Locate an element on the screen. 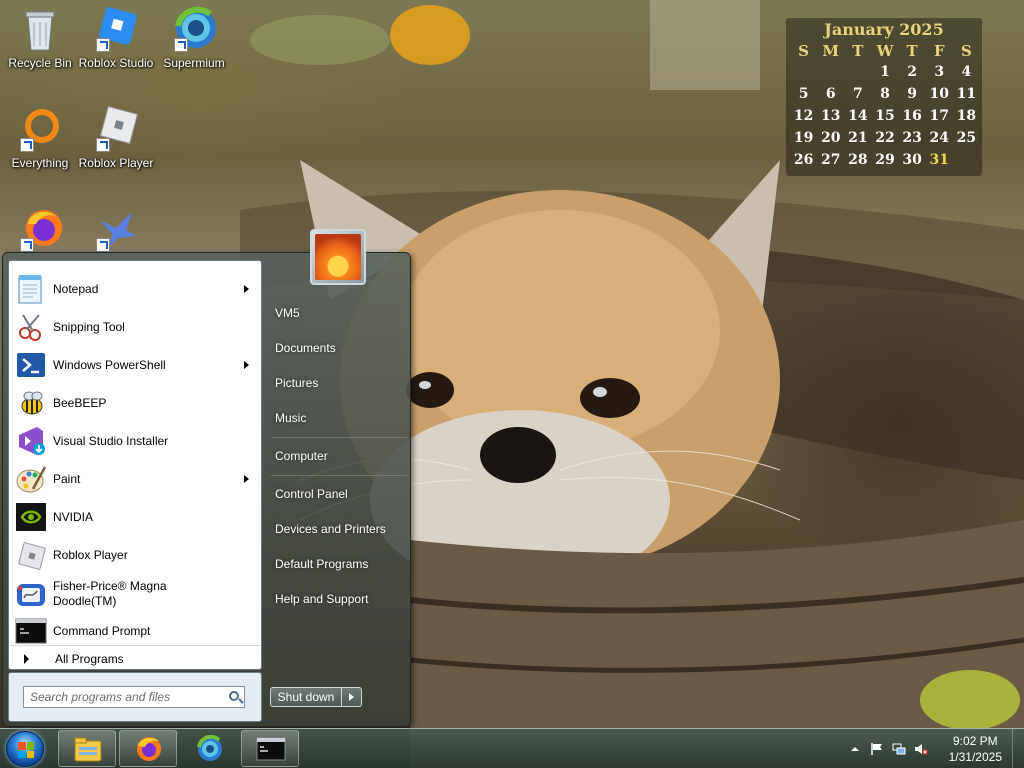 This screenshot has height=768, width=1024. place-user-folder: VM5 is located at coordinates (339, 313).